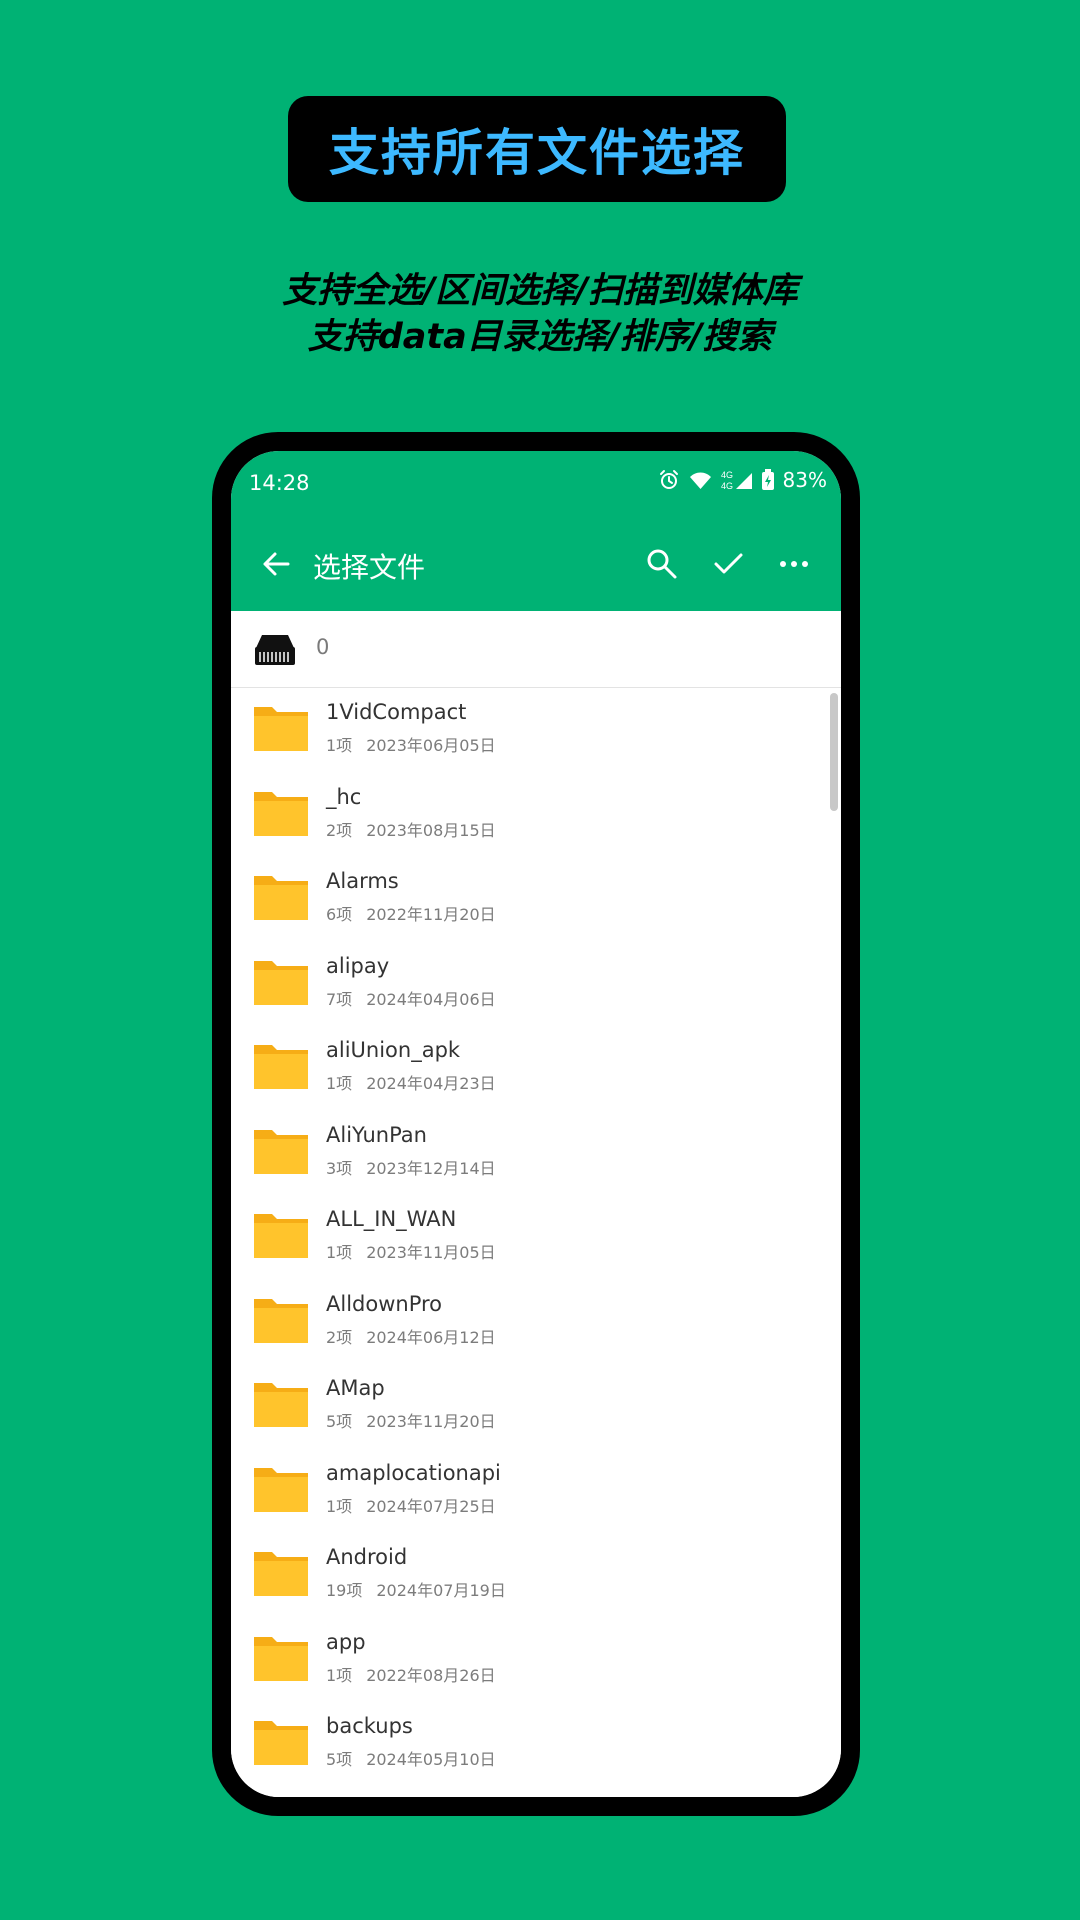 The width and height of the screenshot is (1080, 1920). What do you see at coordinates (441, 1590) in the screenshot?
I see `file-date: 2024年07月19日` at bounding box center [441, 1590].